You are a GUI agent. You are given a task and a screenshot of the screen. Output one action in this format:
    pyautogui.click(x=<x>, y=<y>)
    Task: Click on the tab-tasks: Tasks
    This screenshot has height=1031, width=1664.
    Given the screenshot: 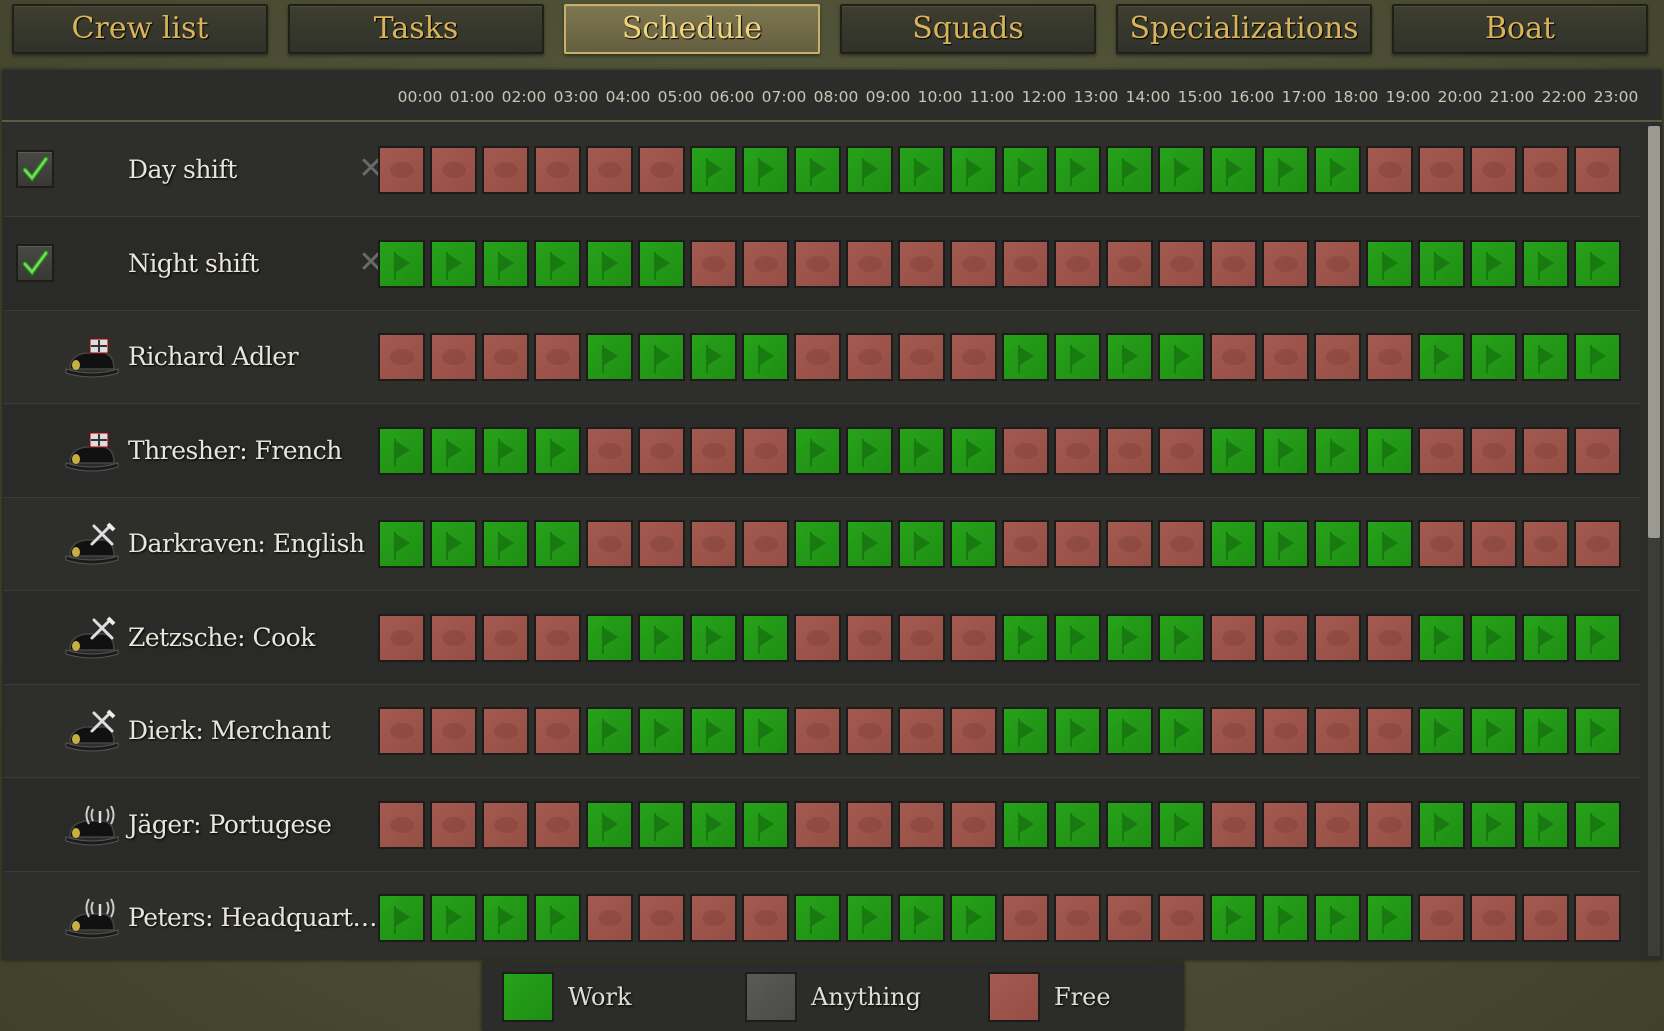 What is the action you would take?
    pyautogui.click(x=416, y=29)
    